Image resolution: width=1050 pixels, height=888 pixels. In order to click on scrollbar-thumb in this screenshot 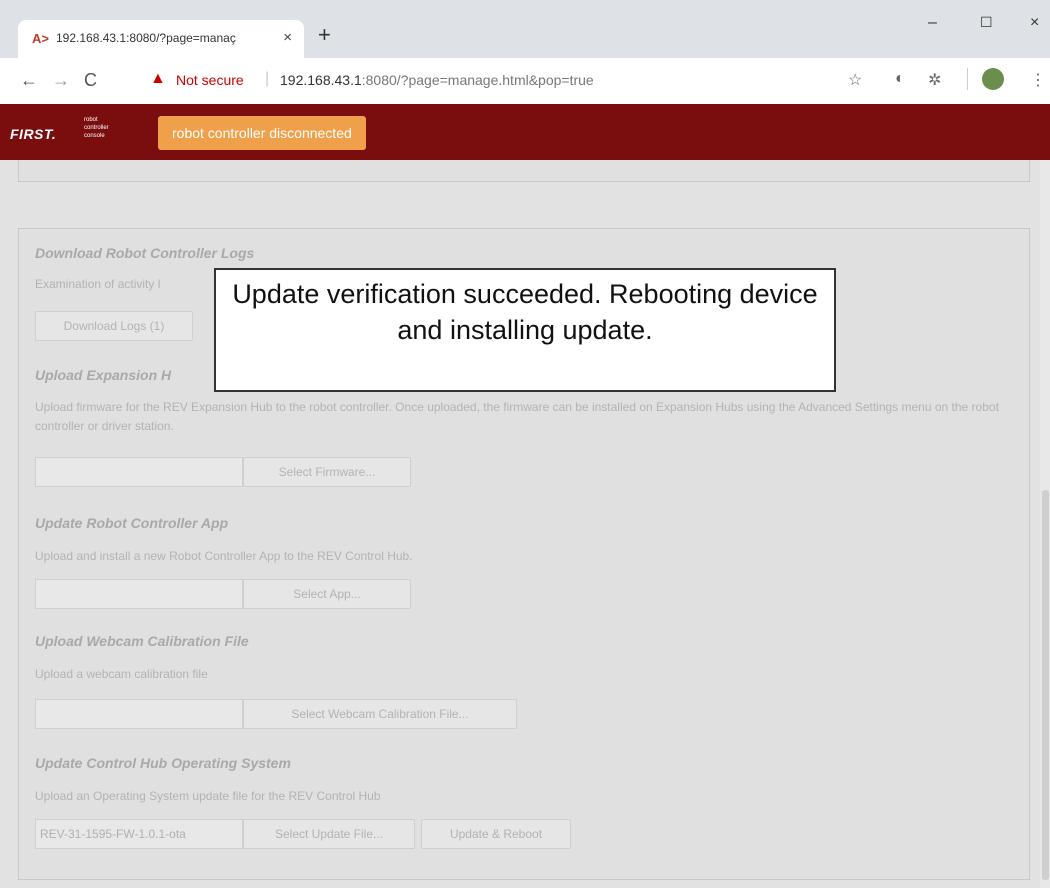, I will do `click(1045, 685)`.